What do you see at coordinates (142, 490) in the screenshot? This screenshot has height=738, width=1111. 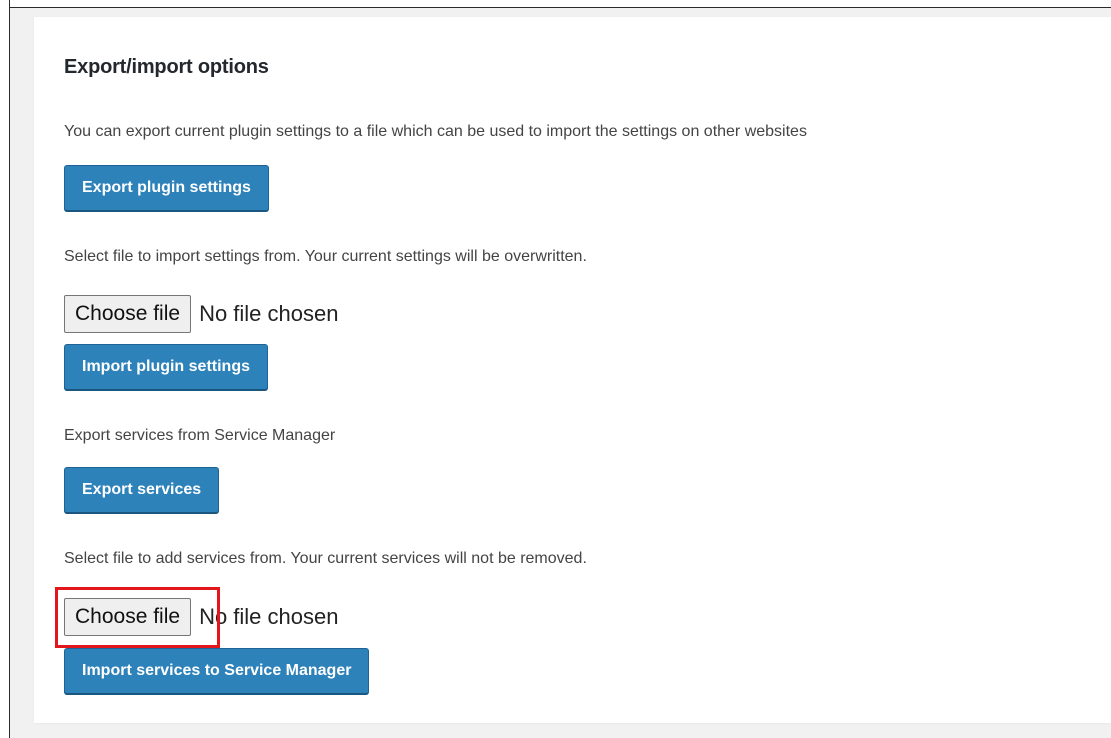 I see `export-services-button: Export services` at bounding box center [142, 490].